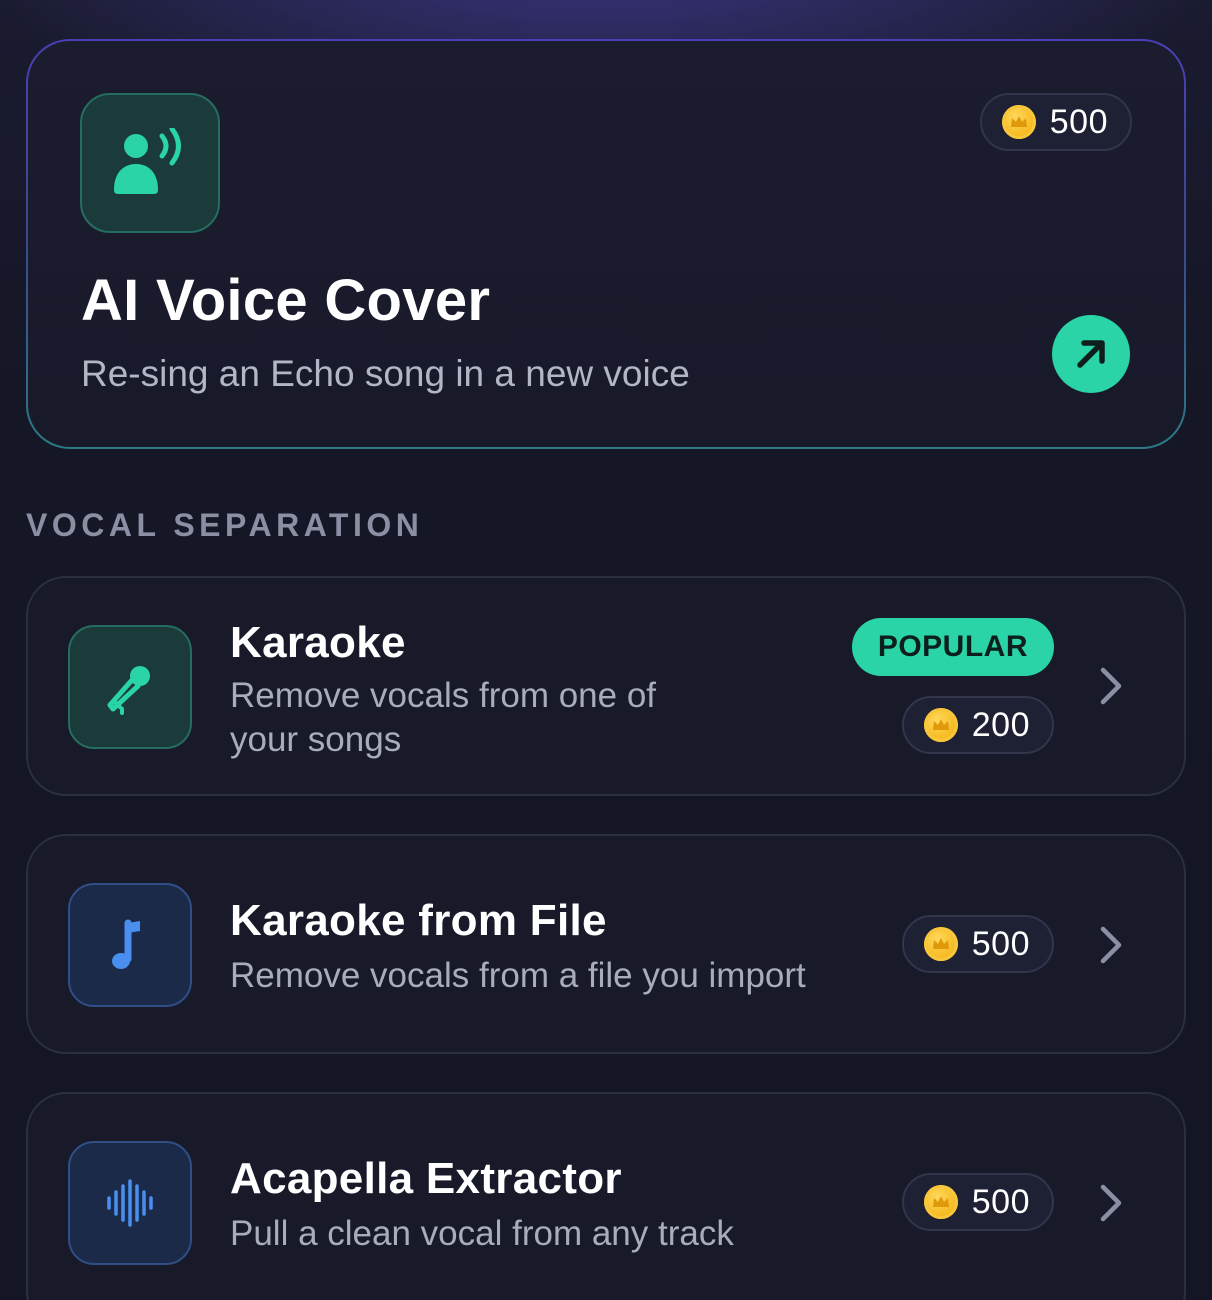 The width and height of the screenshot is (1212, 1300). Describe the element at coordinates (952, 686) in the screenshot. I see `feature-meta: POPULAR 200` at that location.